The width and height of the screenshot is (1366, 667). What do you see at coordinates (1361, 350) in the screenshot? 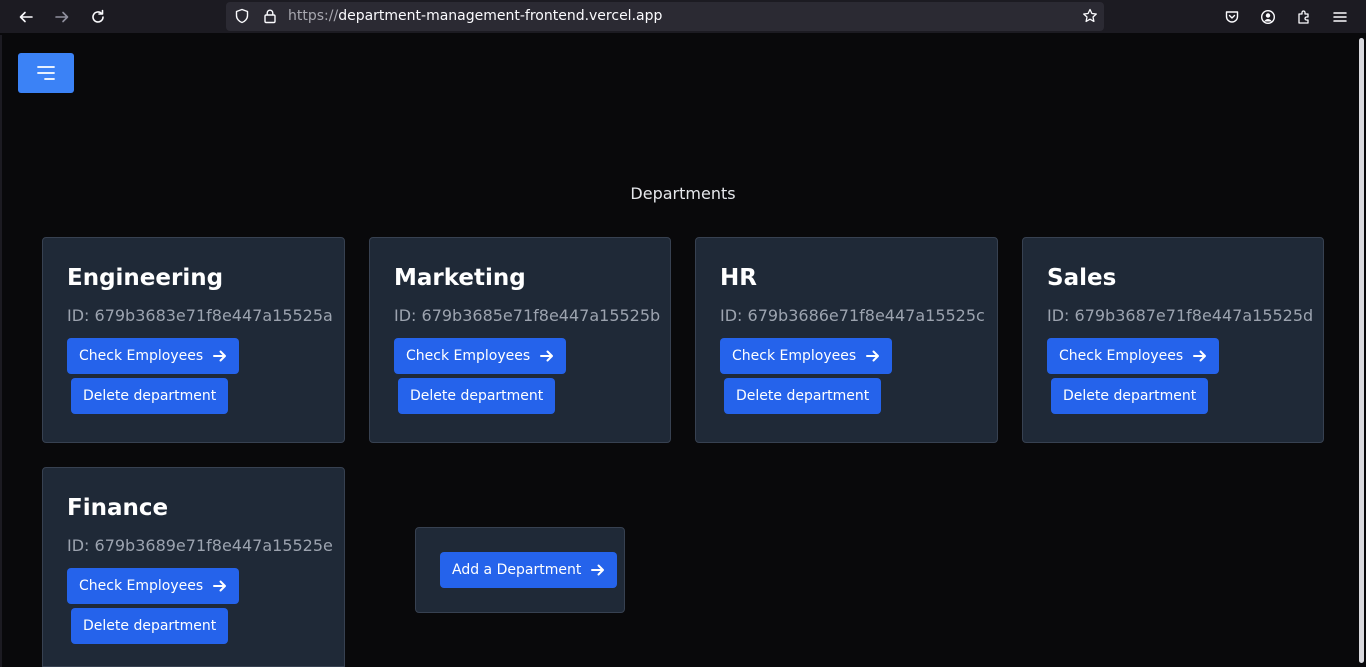
I see `scrollbar` at bounding box center [1361, 350].